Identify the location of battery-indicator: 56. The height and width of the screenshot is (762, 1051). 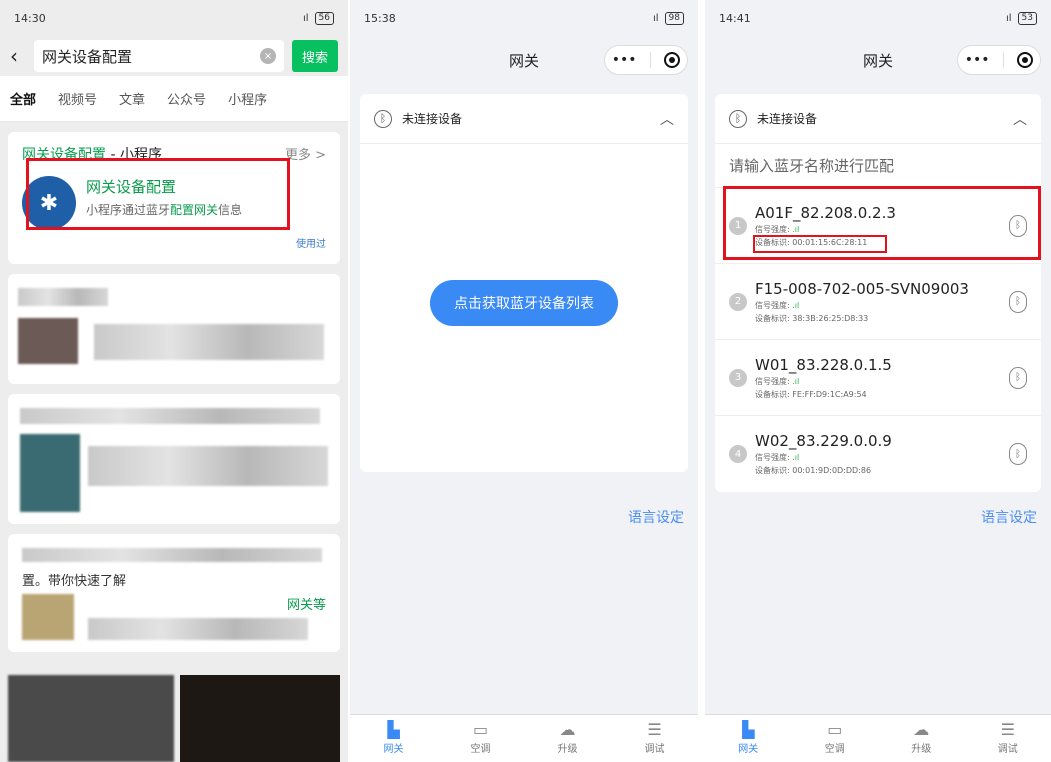
(324, 18).